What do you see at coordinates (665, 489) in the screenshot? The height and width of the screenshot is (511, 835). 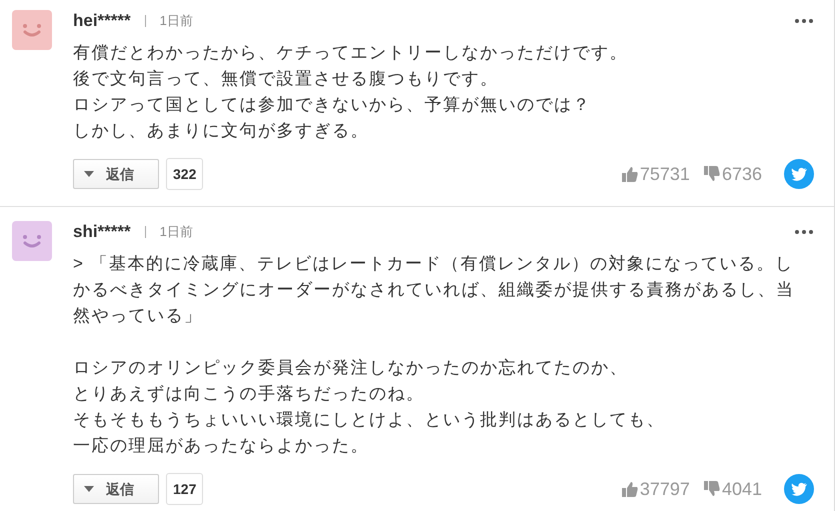 I see `like-count: 37797` at bounding box center [665, 489].